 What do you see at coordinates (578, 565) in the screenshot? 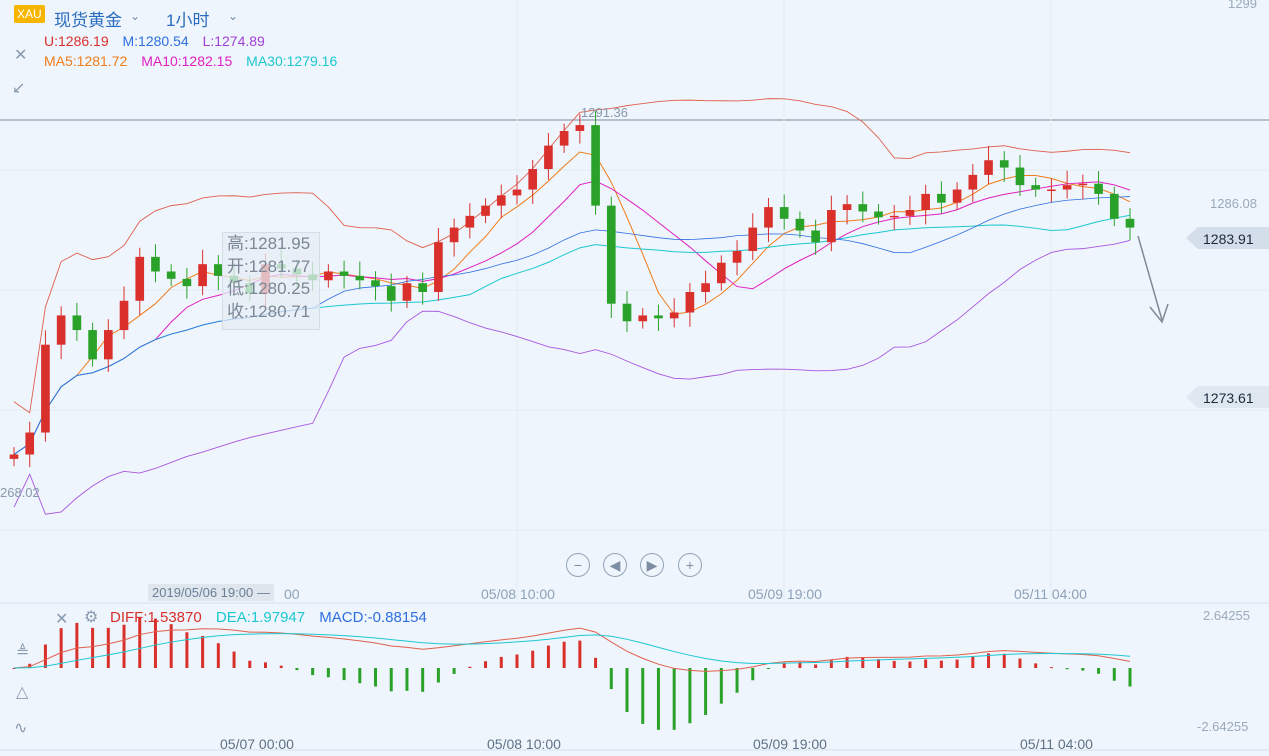
I see `zoom-out-button: −` at bounding box center [578, 565].